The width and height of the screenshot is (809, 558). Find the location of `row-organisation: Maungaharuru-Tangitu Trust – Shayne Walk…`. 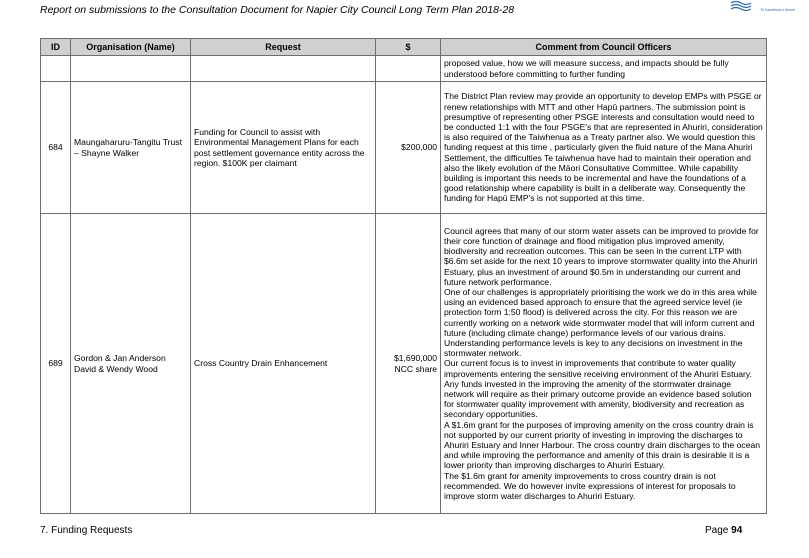

row-organisation: Maungaharuru-Tangitu Trust – Shayne Walk… is located at coordinates (130, 147).